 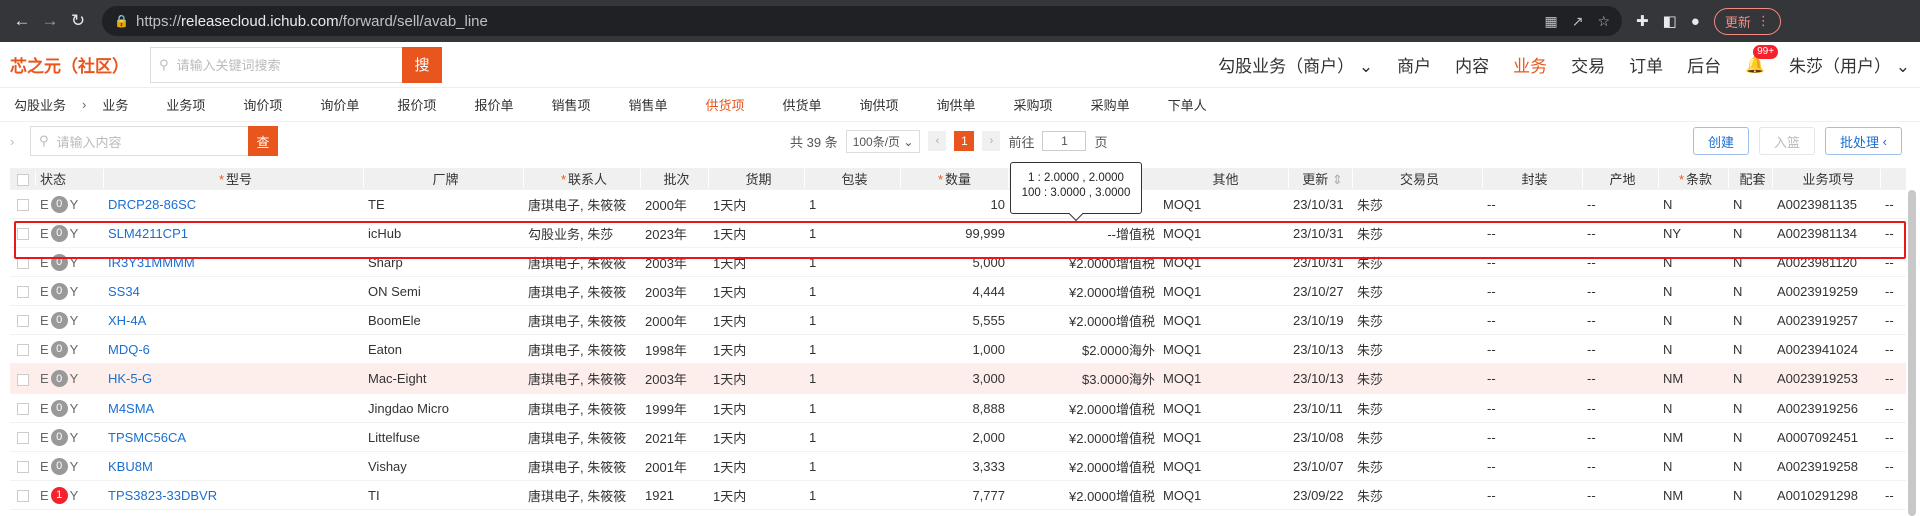 What do you see at coordinates (570, 104) in the screenshot?
I see `subnav-sales-item: 销售项` at bounding box center [570, 104].